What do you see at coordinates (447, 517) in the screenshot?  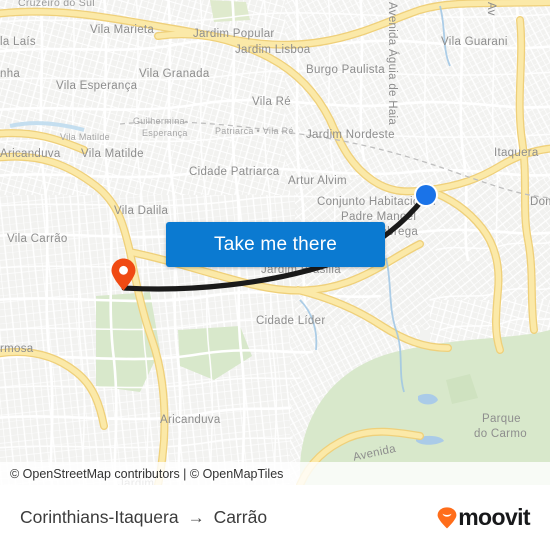 I see `moovit-pin-icon` at bounding box center [447, 517].